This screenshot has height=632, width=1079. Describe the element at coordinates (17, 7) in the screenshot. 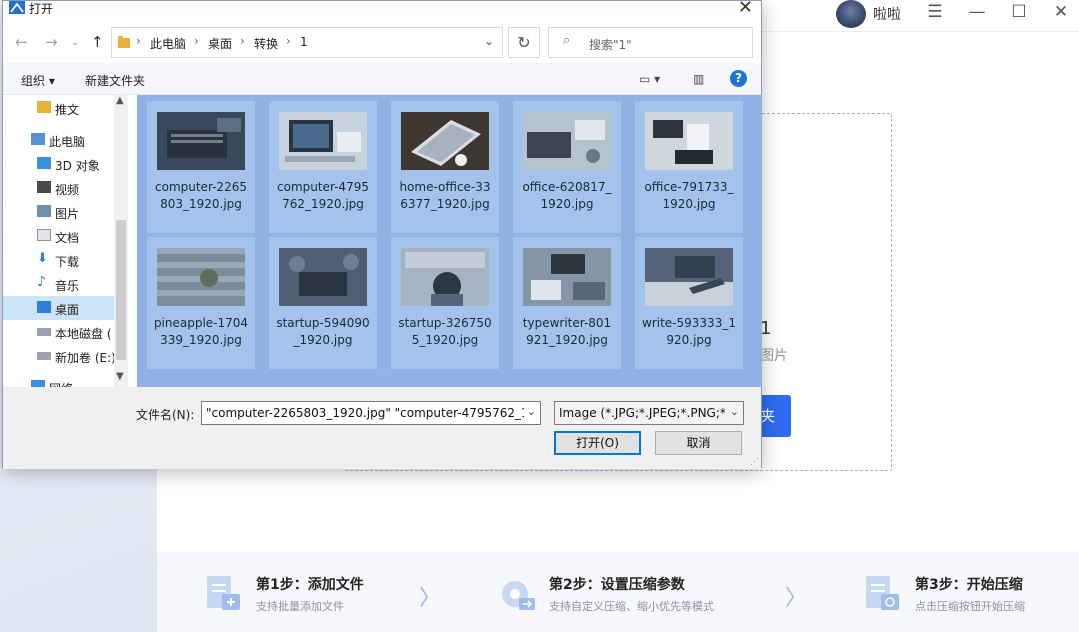

I see `app-logo-icon` at that location.